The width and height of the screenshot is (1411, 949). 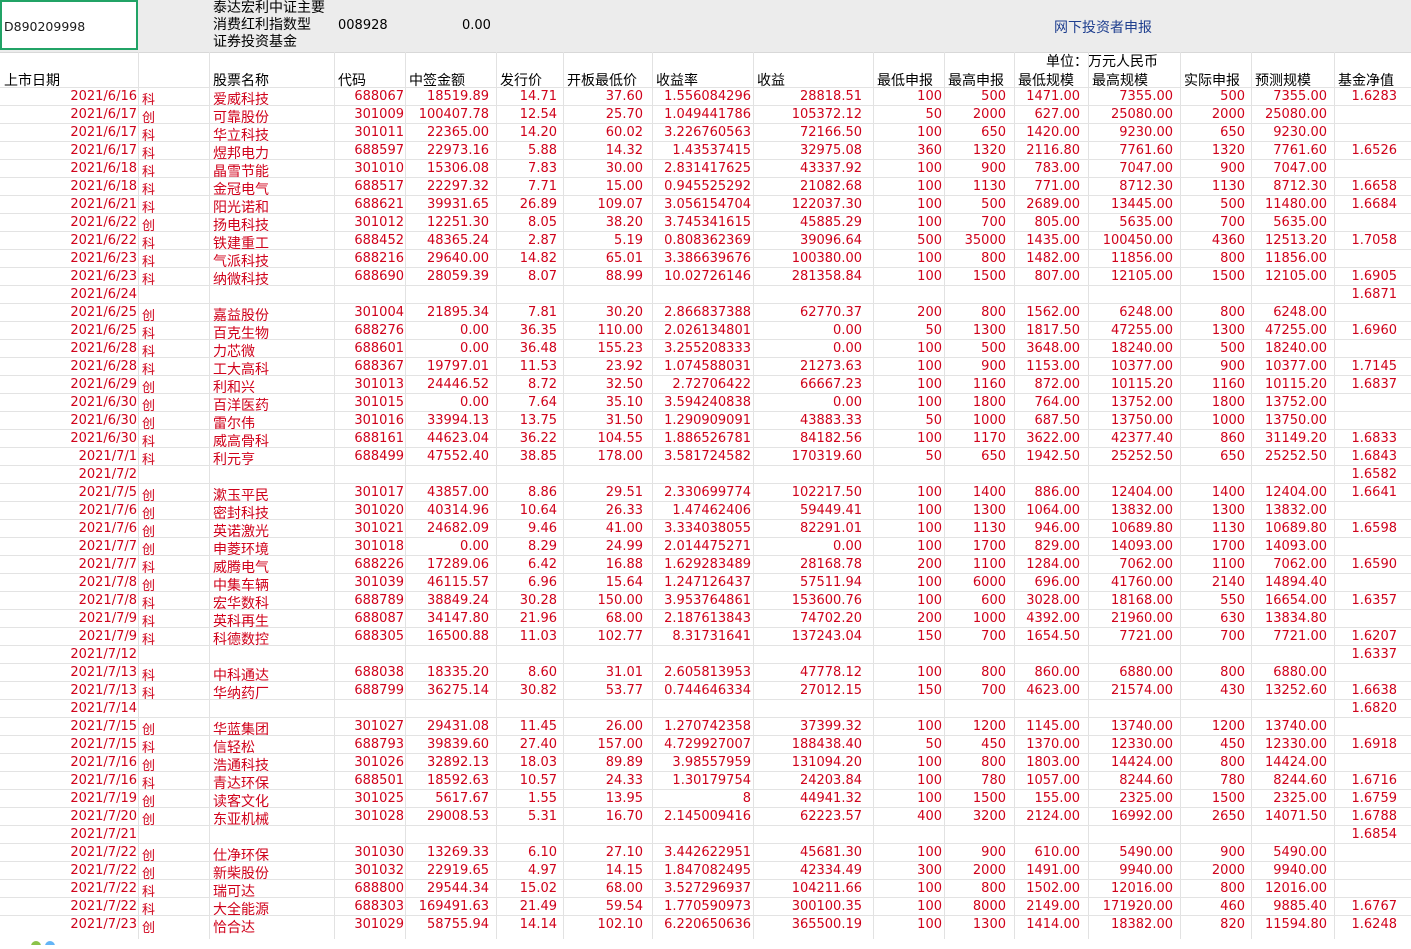 I want to click on cell-predicted-scale: 13752.00, so click(x=1289, y=402).